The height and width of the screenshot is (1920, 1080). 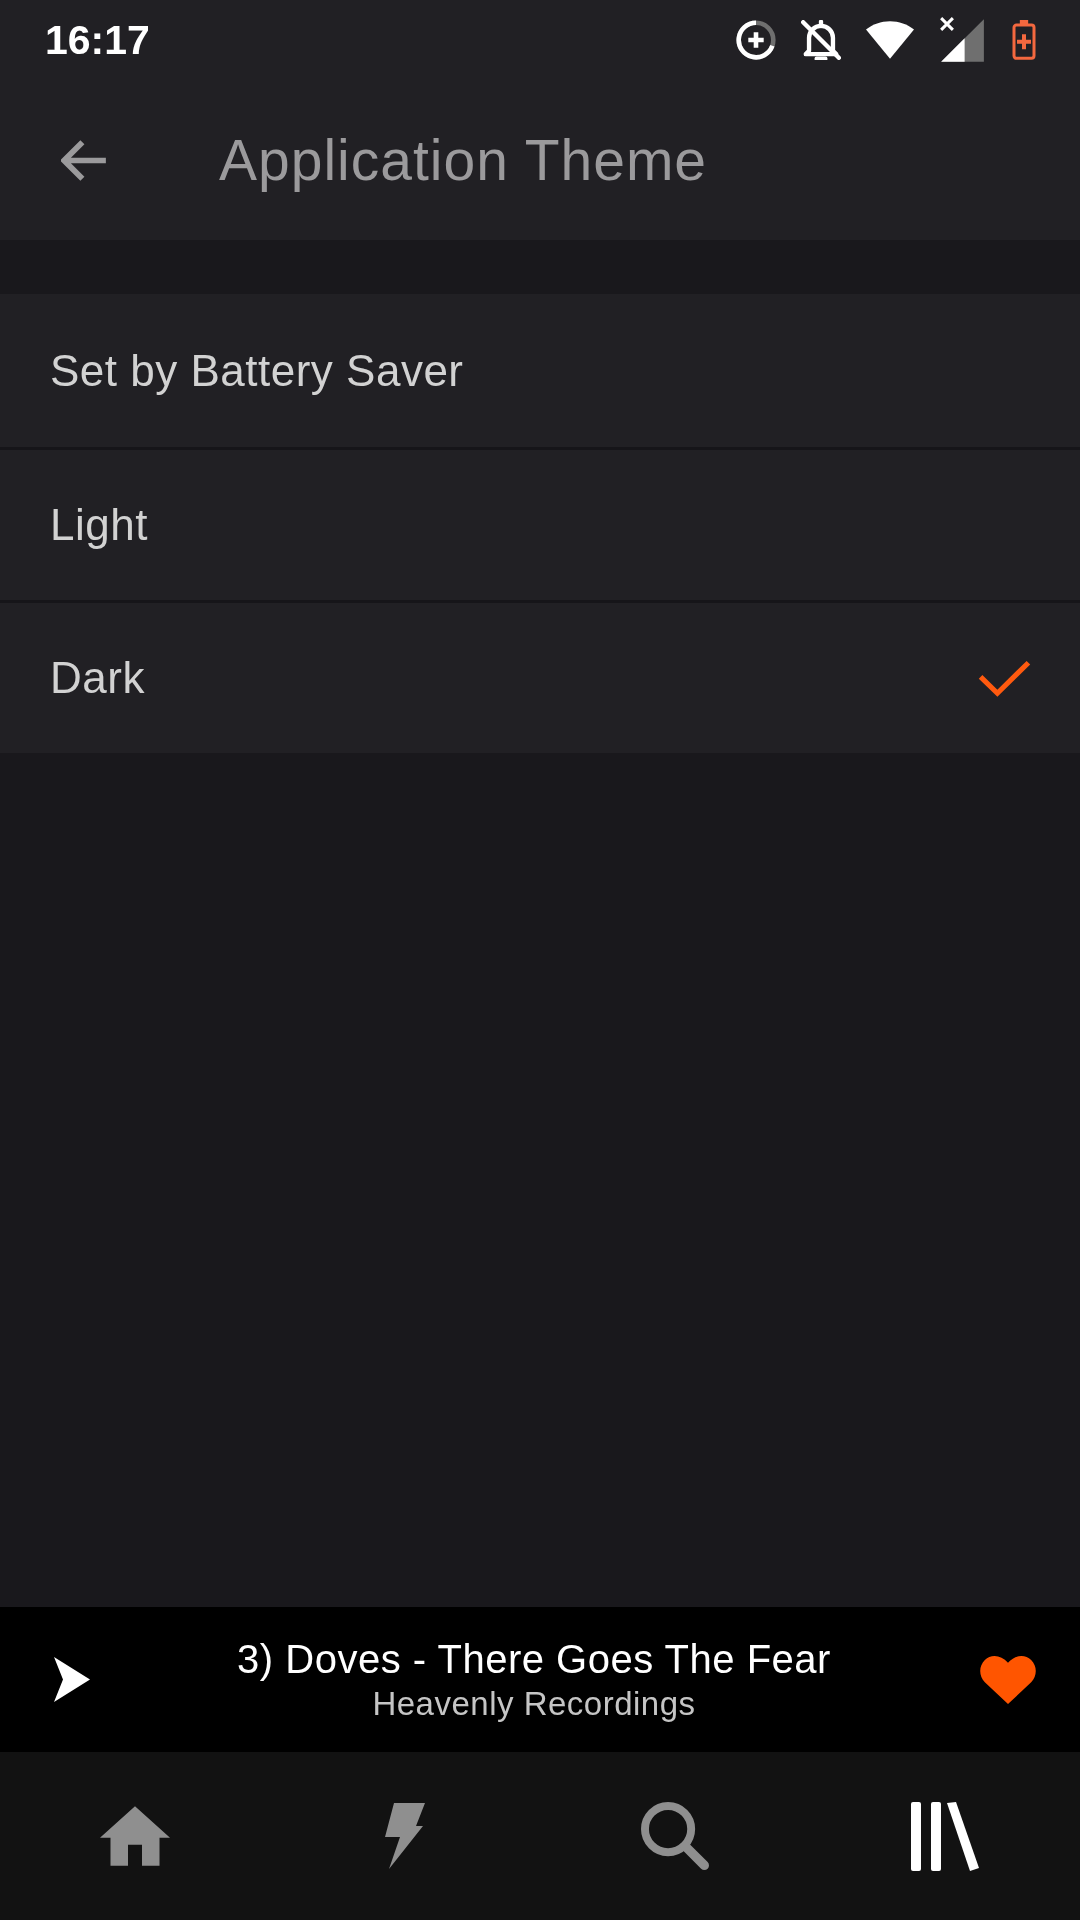 What do you see at coordinates (962, 40) in the screenshot?
I see `signal-icon` at bounding box center [962, 40].